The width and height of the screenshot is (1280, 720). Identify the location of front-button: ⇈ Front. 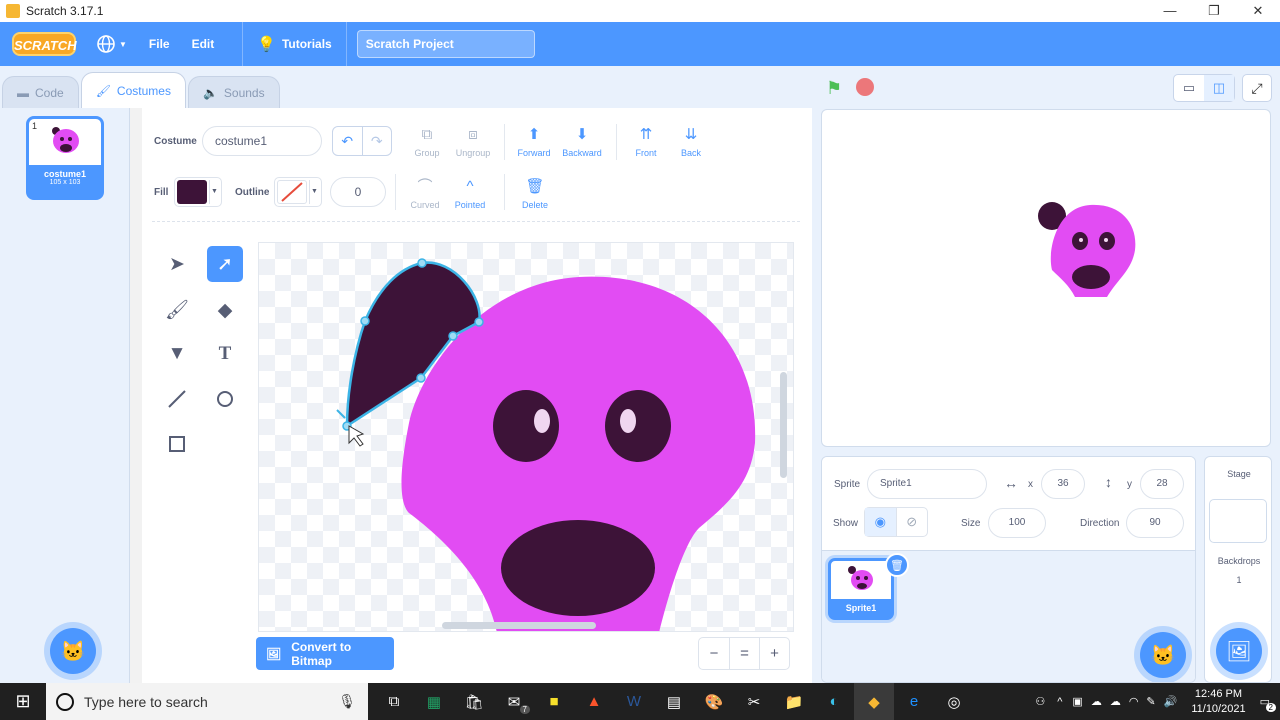
(646, 142).